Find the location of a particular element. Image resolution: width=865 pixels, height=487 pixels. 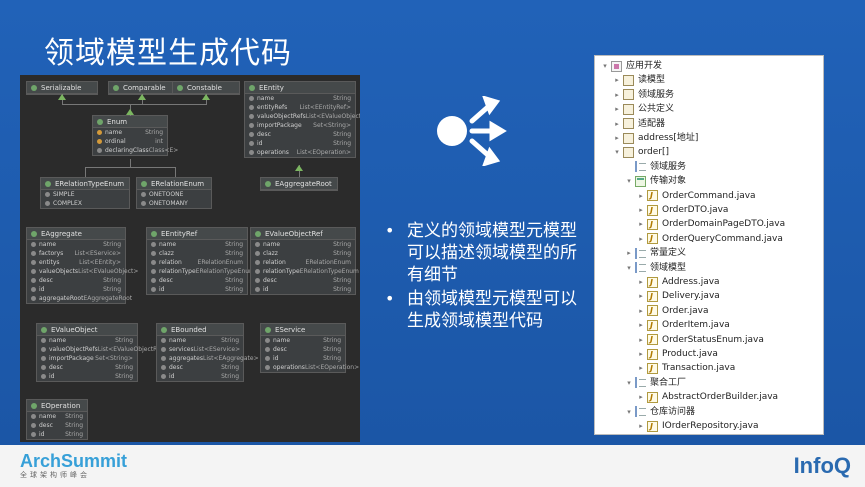

uml-field: aggregateRoot EAggregateRoot is located at coordinates (79, 298).